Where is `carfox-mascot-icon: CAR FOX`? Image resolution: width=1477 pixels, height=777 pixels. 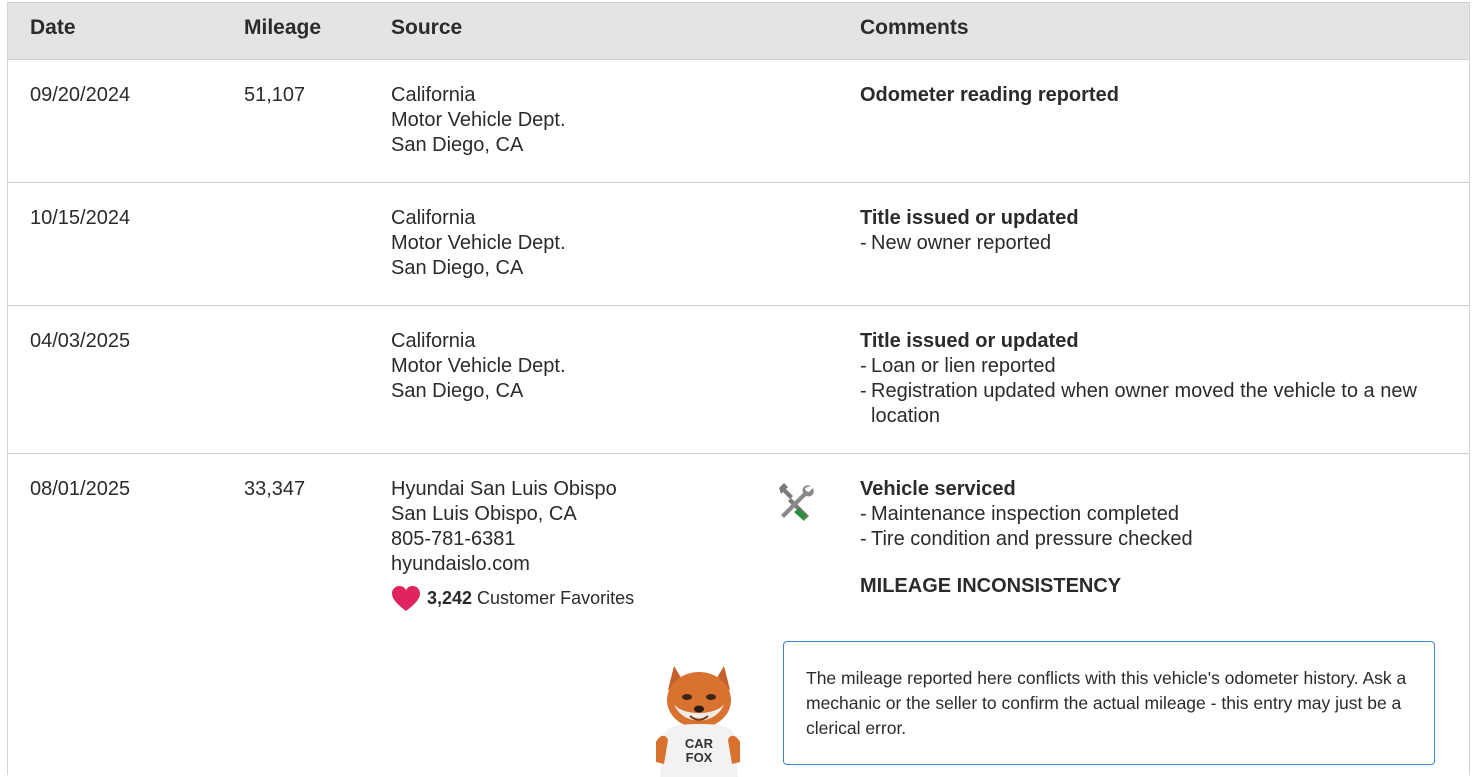
carfox-mascot-icon: CAR FOX is located at coordinates (698, 721).